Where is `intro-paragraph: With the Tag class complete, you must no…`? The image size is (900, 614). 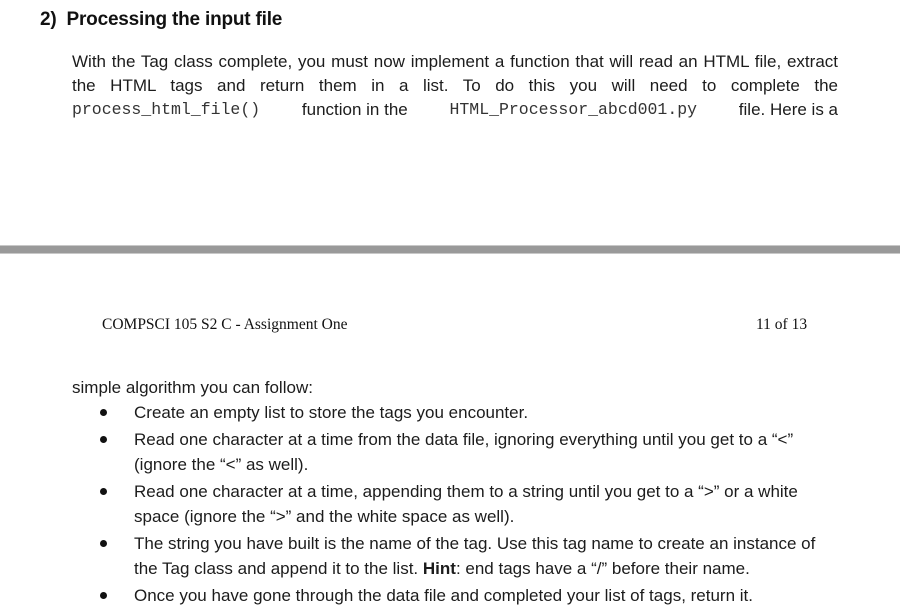
intro-paragraph: With the Tag class complete, you must no… is located at coordinates (455, 86).